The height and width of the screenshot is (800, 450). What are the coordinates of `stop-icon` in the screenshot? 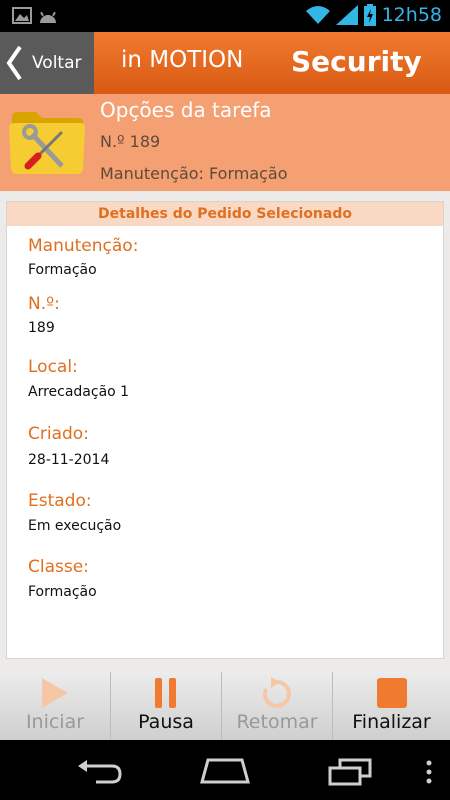 It's located at (391, 693).